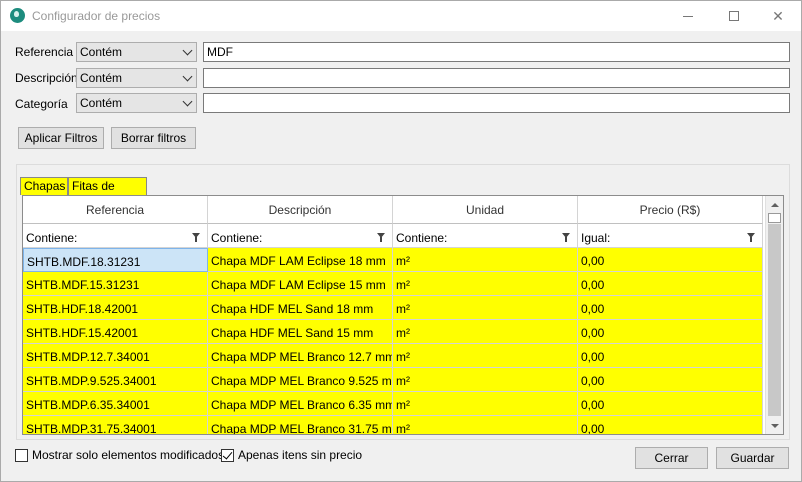 The height and width of the screenshot is (482, 802). What do you see at coordinates (774, 218) in the screenshot?
I see `scrollbar-thumb` at bounding box center [774, 218].